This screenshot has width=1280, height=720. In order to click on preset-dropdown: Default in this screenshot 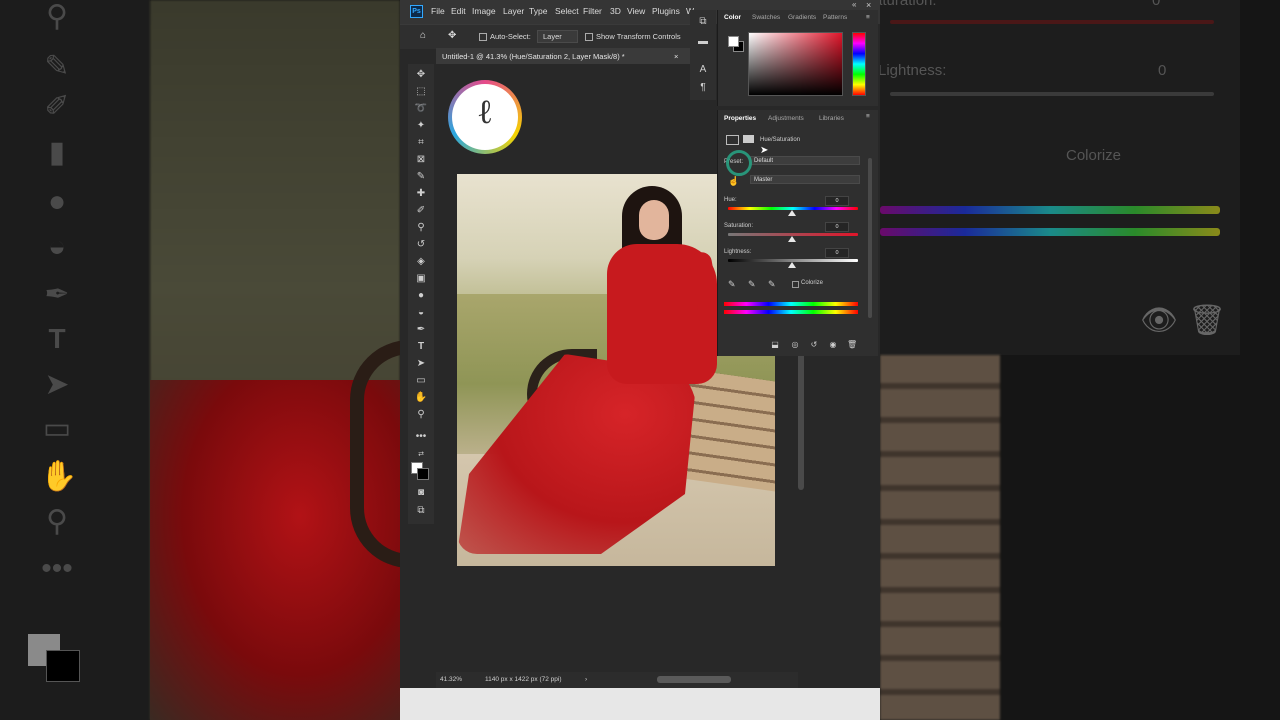, I will do `click(805, 160)`.